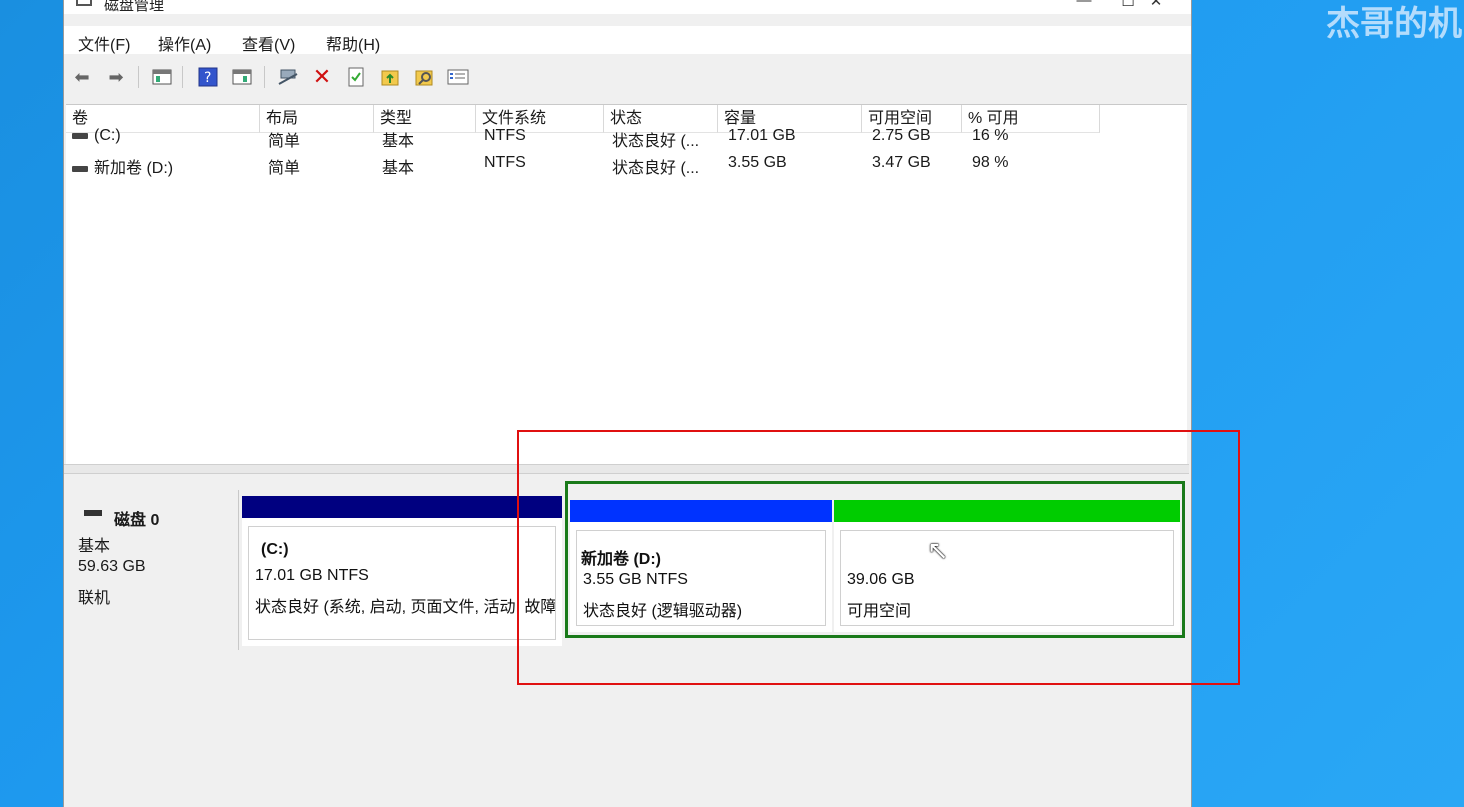 The width and height of the screenshot is (1464, 807). I want to click on disk-type: 基本, so click(94, 546).